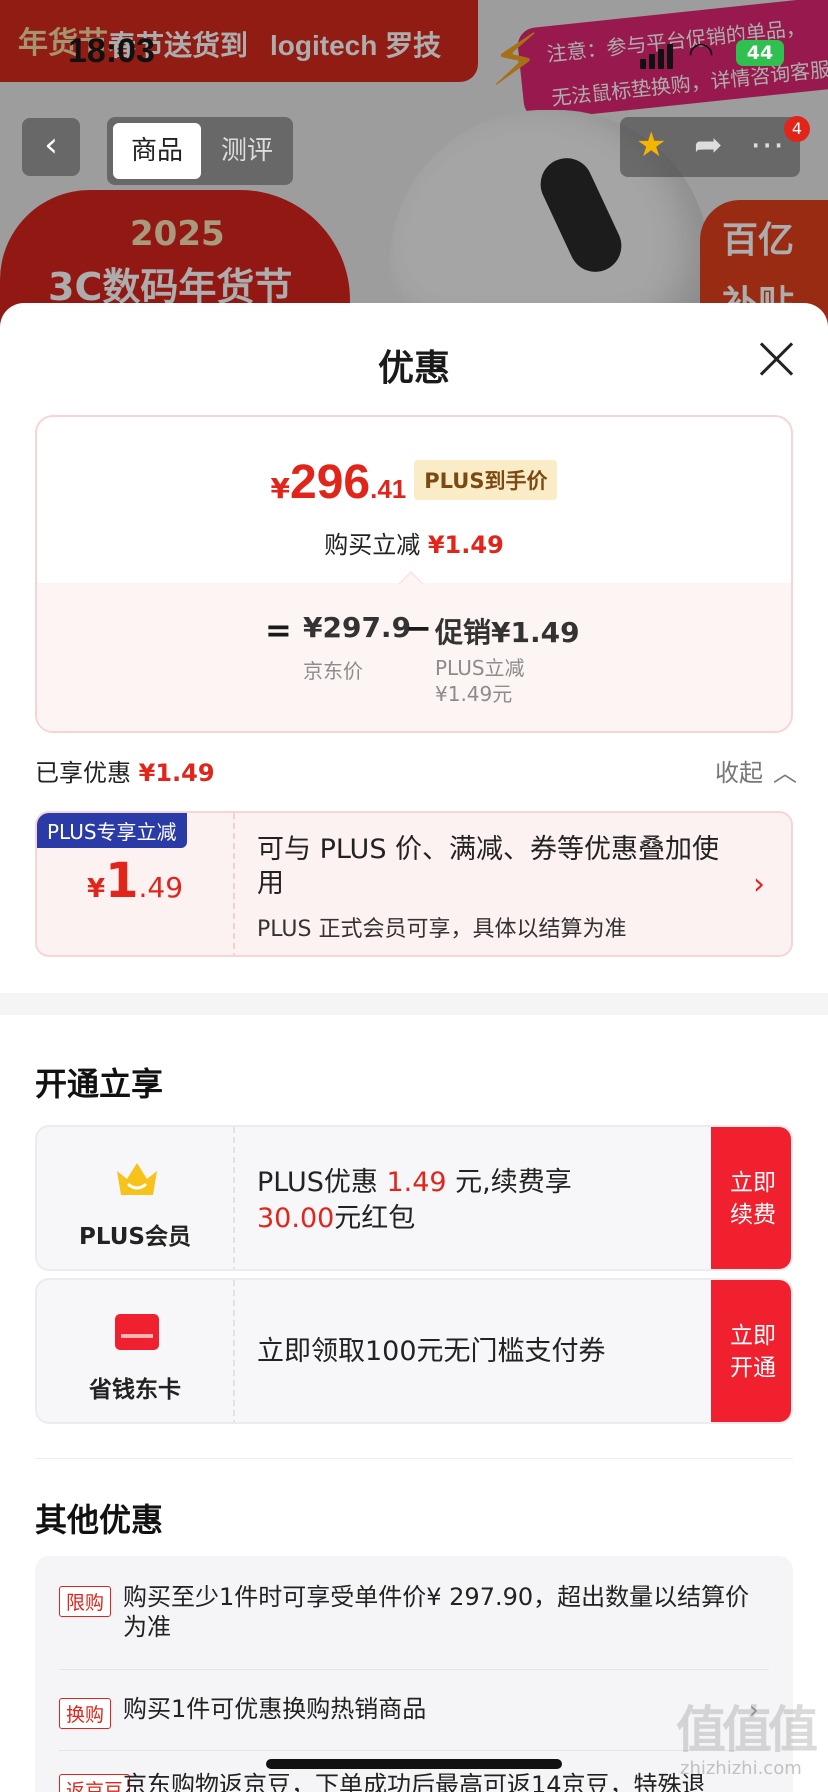 This screenshot has width=828, height=1792. Describe the element at coordinates (759, 884) in the screenshot. I see `chevron-right-icon: ›` at that location.